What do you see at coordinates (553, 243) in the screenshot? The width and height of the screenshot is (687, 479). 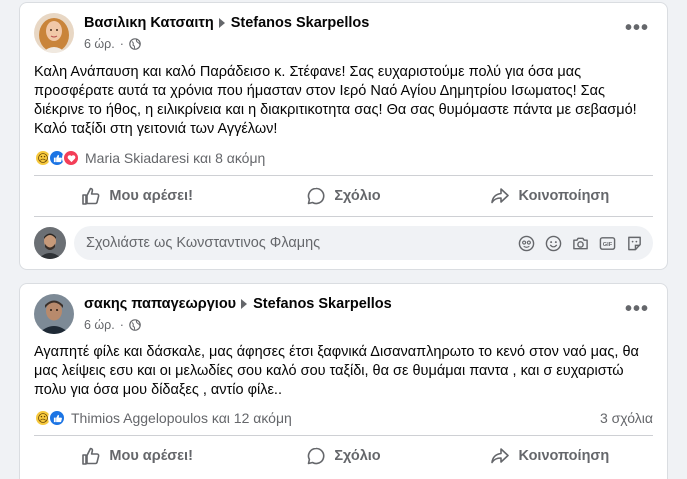 I see `emoji-icon` at bounding box center [553, 243].